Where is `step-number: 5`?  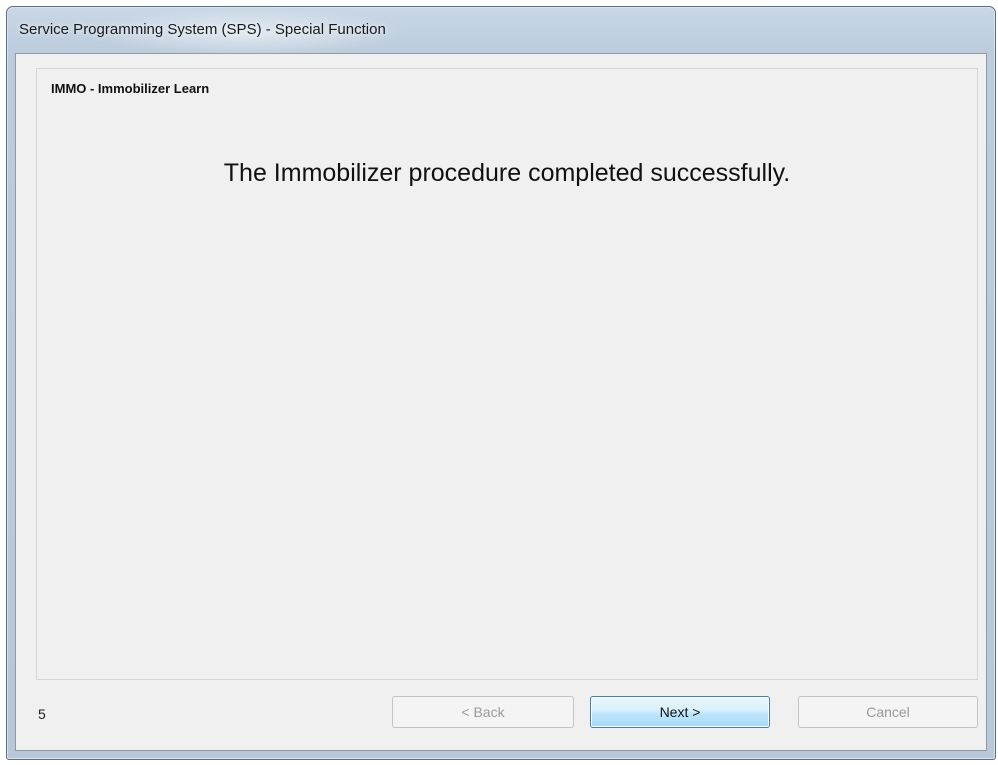 step-number: 5 is located at coordinates (42, 714).